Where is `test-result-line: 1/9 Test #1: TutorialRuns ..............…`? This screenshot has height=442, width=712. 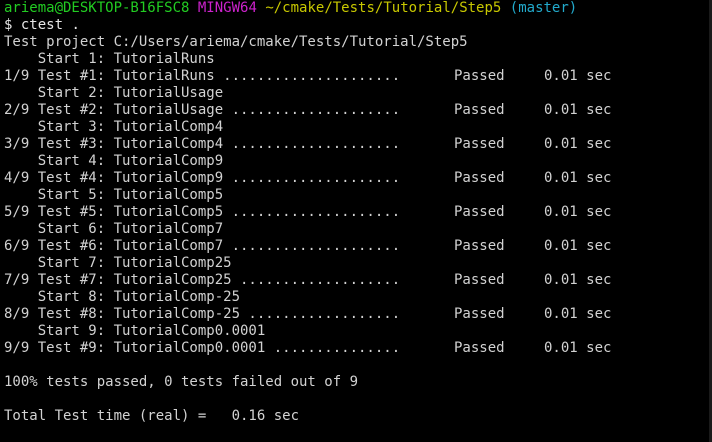 test-result-line: 1/9 Test #1: TutorialRuns ..............… is located at coordinates (358, 76).